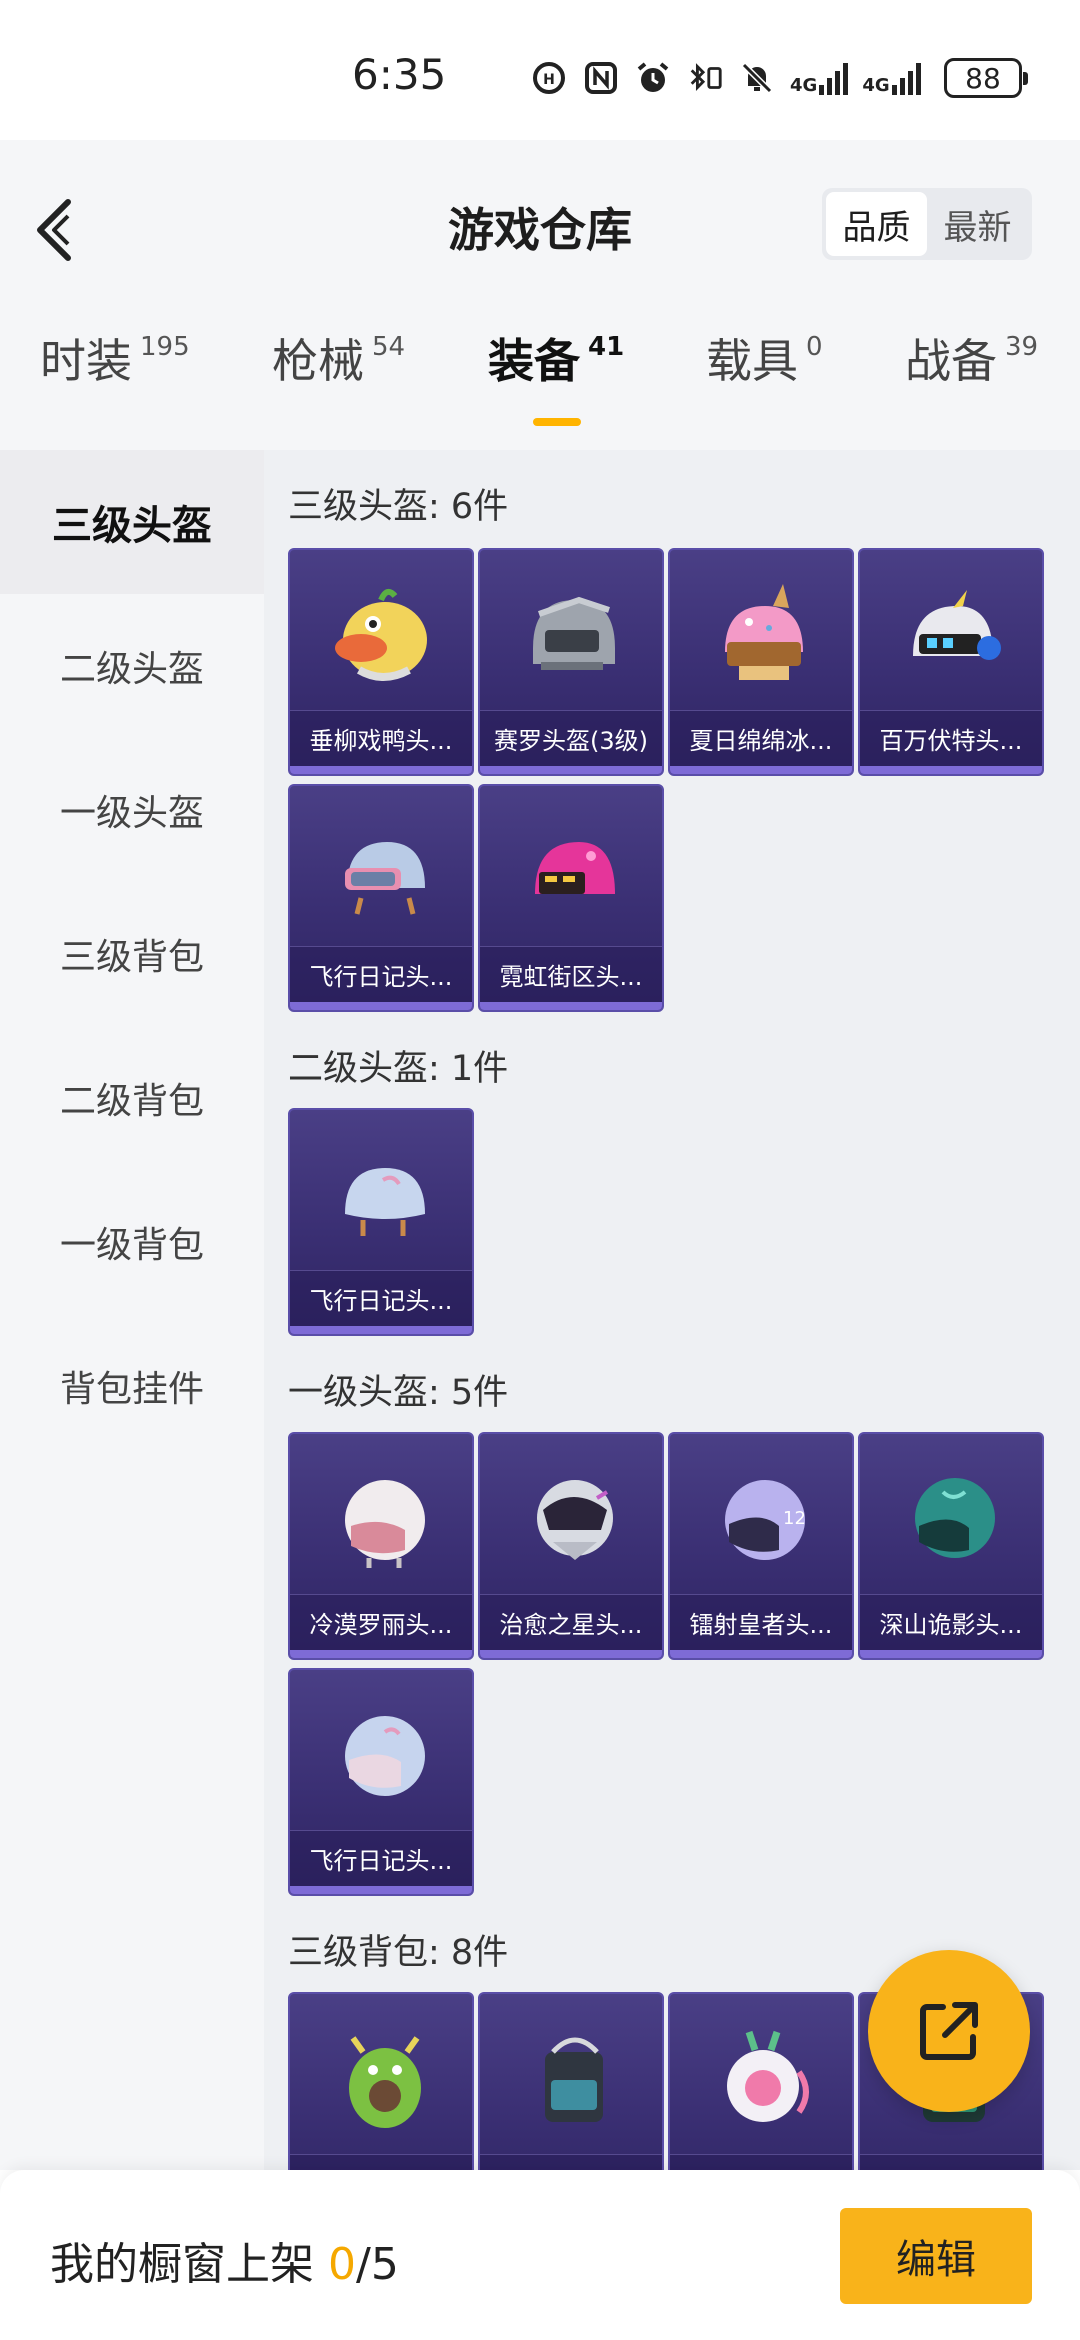 This screenshot has height=2340, width=1080. Describe the element at coordinates (757, 78) in the screenshot. I see `mute-icon` at that location.